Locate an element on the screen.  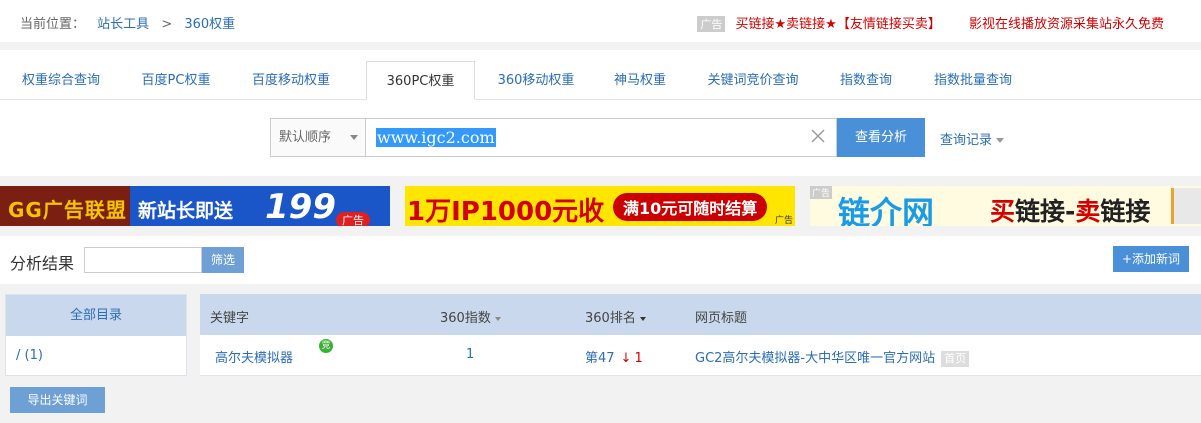
banner-gg-text: 新站长即送 is located at coordinates (186, 211).